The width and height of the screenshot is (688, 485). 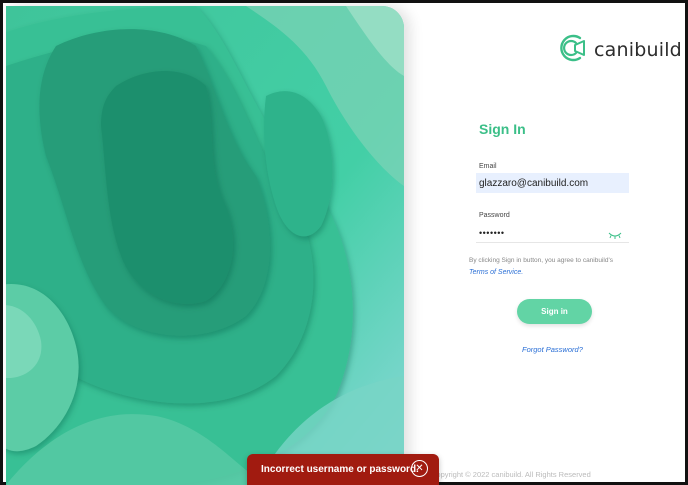 What do you see at coordinates (488, 166) in the screenshot?
I see `email-label: Email` at bounding box center [488, 166].